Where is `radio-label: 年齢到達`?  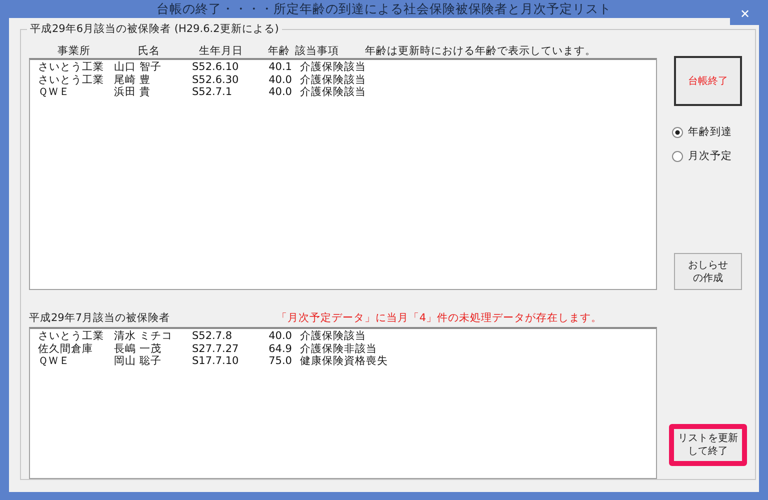 radio-label: 年齢到達 is located at coordinates (710, 132).